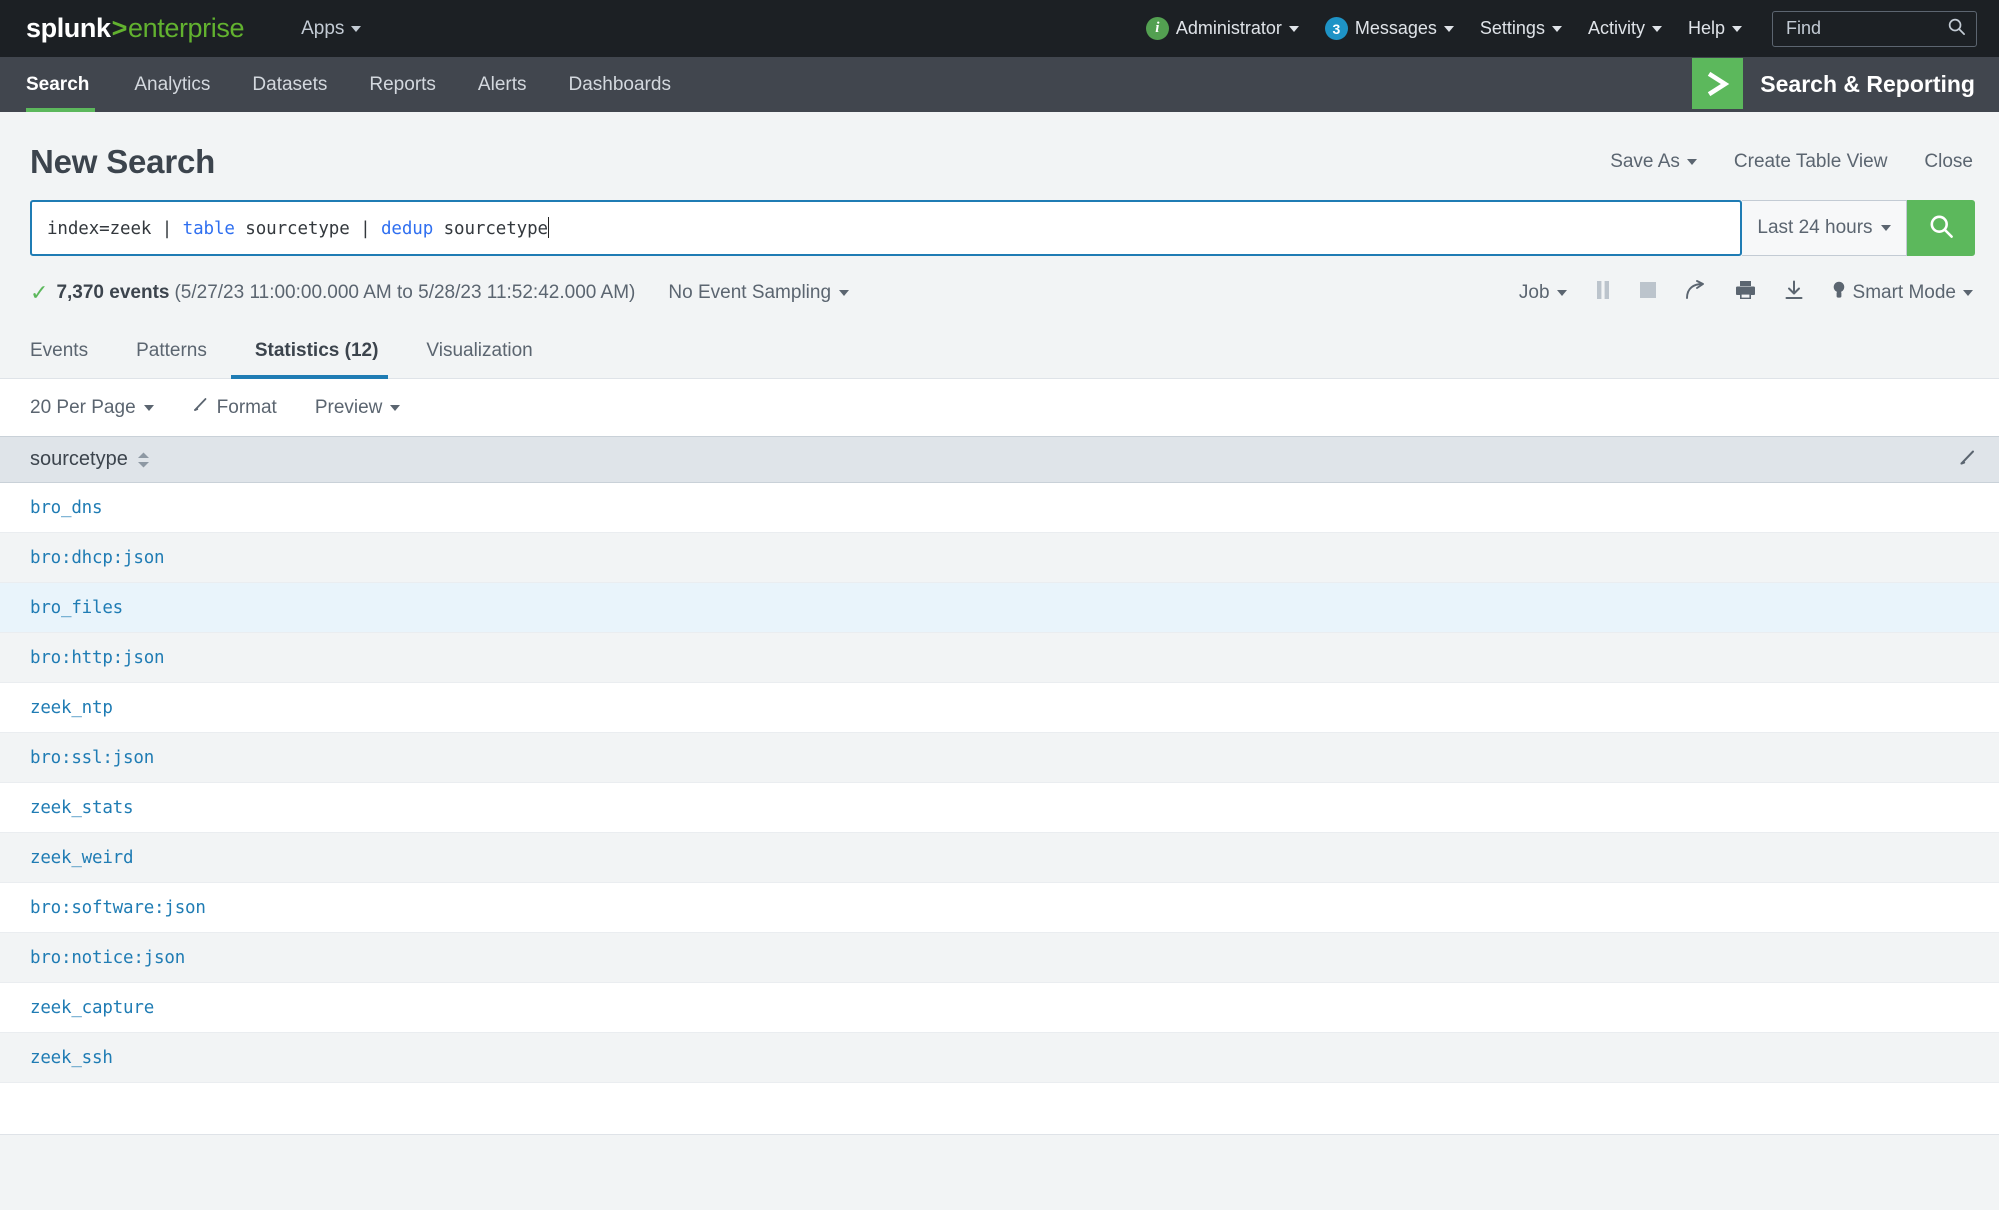  I want to click on table-row: zeek_ntp, so click(999, 708).